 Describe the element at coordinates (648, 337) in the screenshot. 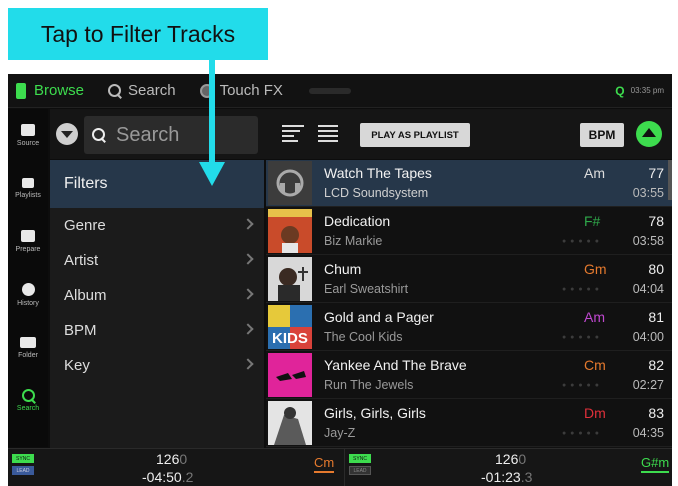

I see `track-duration: 04:00` at that location.